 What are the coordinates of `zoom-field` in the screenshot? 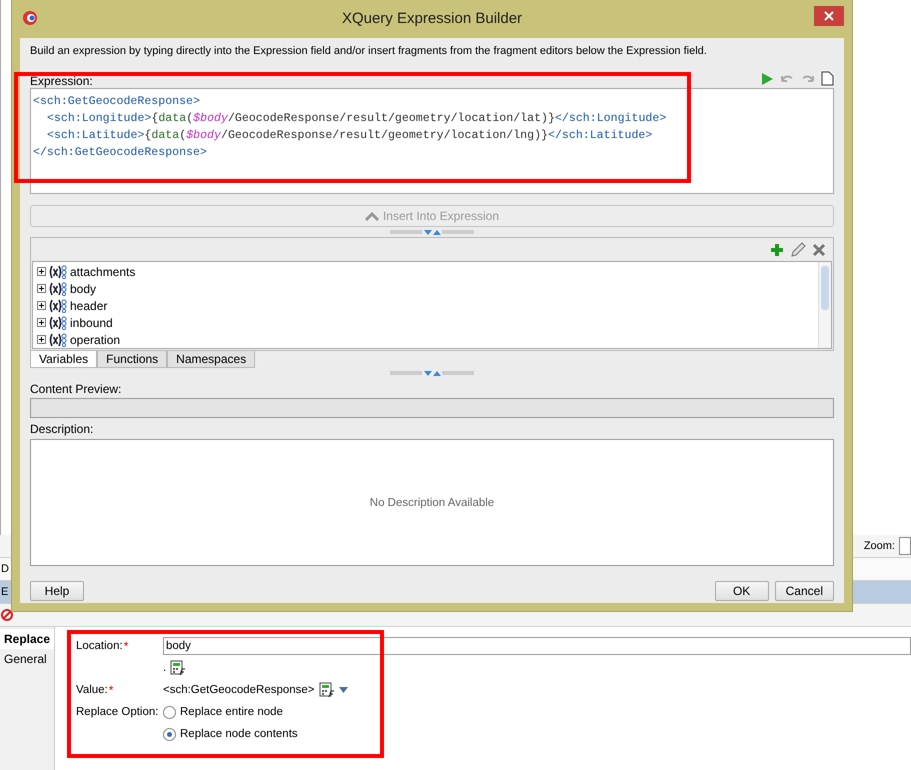 It's located at (905, 546).